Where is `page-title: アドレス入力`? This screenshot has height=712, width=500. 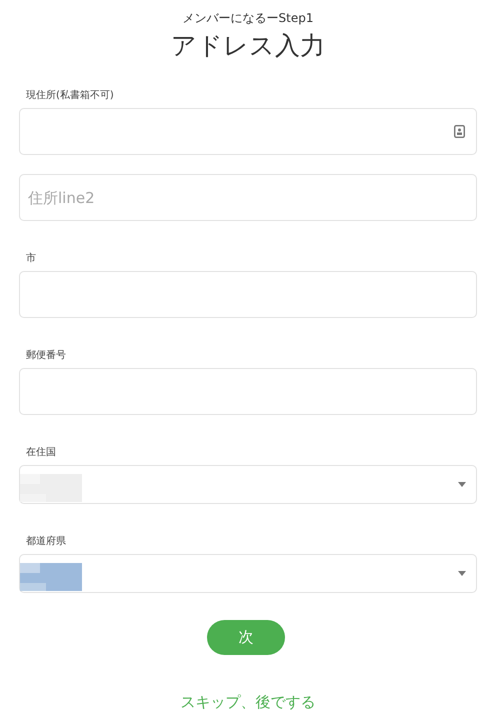
page-title: アドレス入力 is located at coordinates (248, 46).